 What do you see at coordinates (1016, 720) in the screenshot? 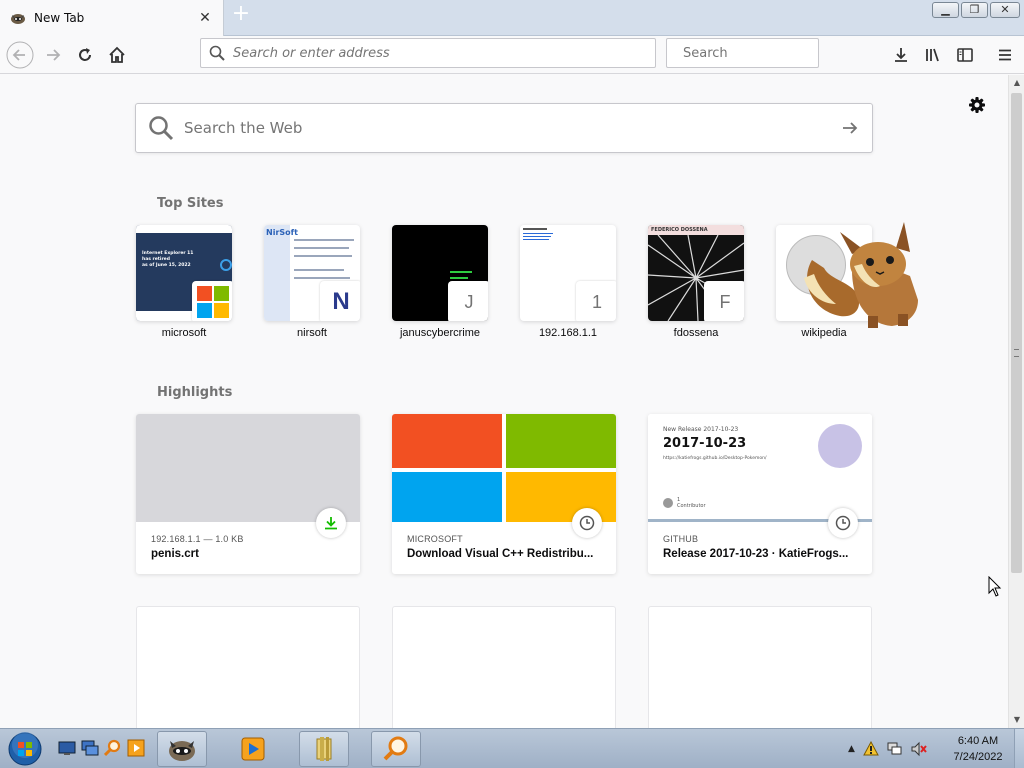
I see `scroll-down-icon: ▼` at bounding box center [1016, 720].